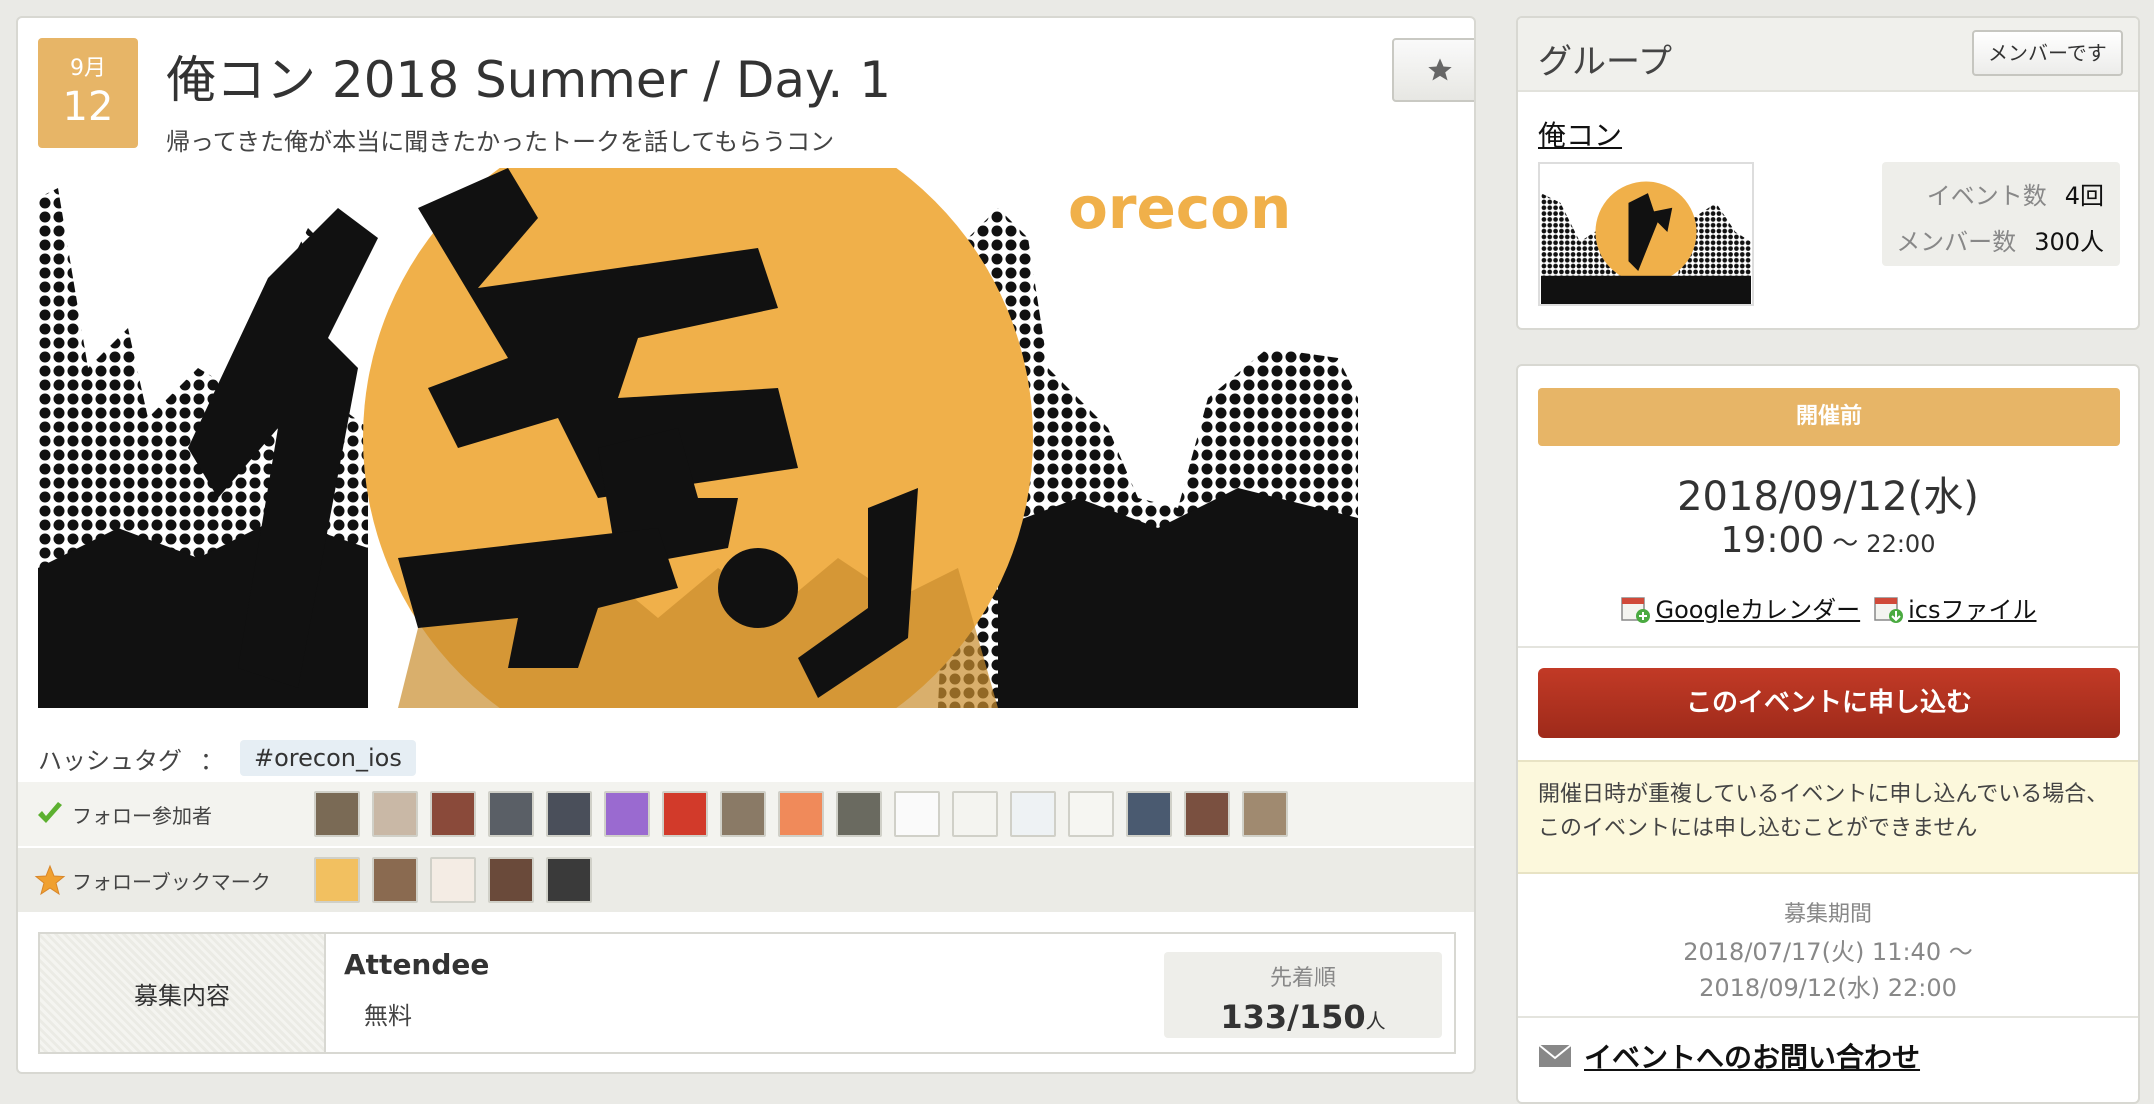  What do you see at coordinates (1956, 242) in the screenshot?
I see `member-count-label: メンバー数` at bounding box center [1956, 242].